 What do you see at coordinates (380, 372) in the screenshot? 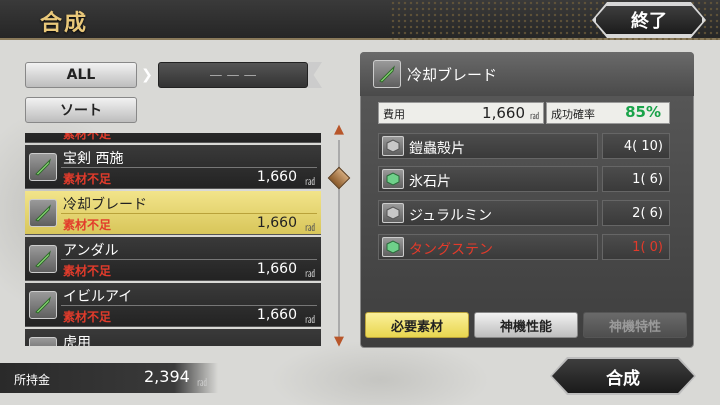
I see `background-emblem-bottom` at bounding box center [380, 372].